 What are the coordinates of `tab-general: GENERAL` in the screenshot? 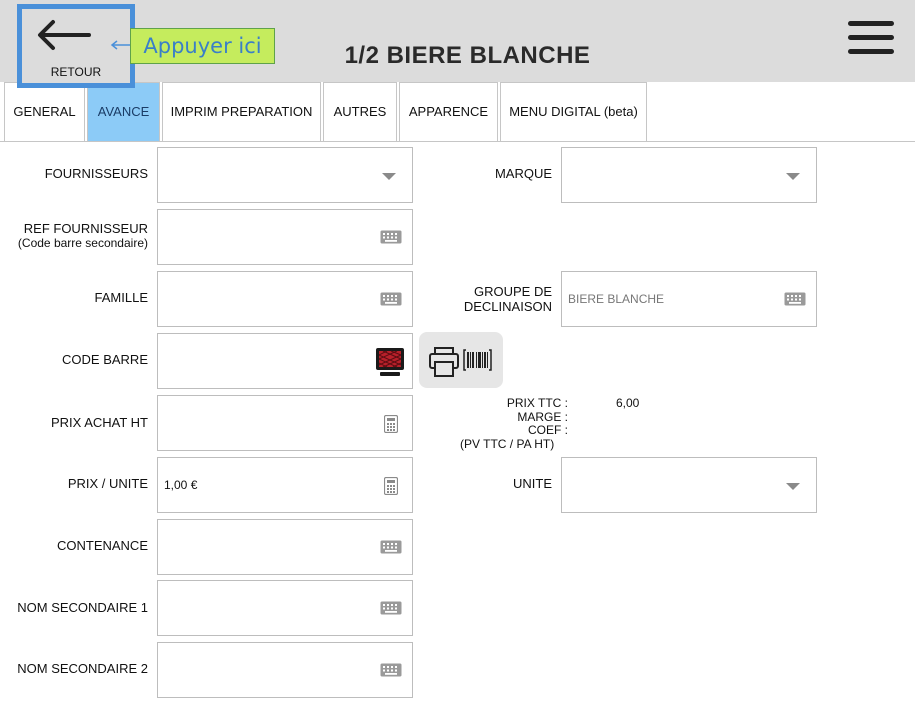 It's located at (44, 112).